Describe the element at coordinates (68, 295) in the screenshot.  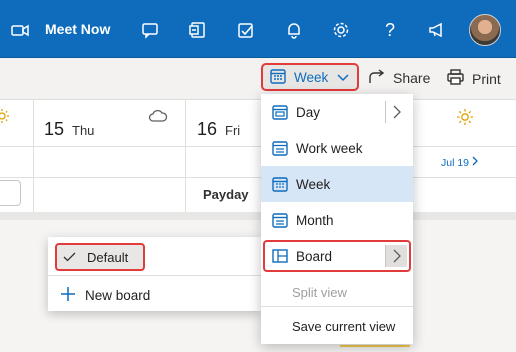
I see `plus-icon` at that location.